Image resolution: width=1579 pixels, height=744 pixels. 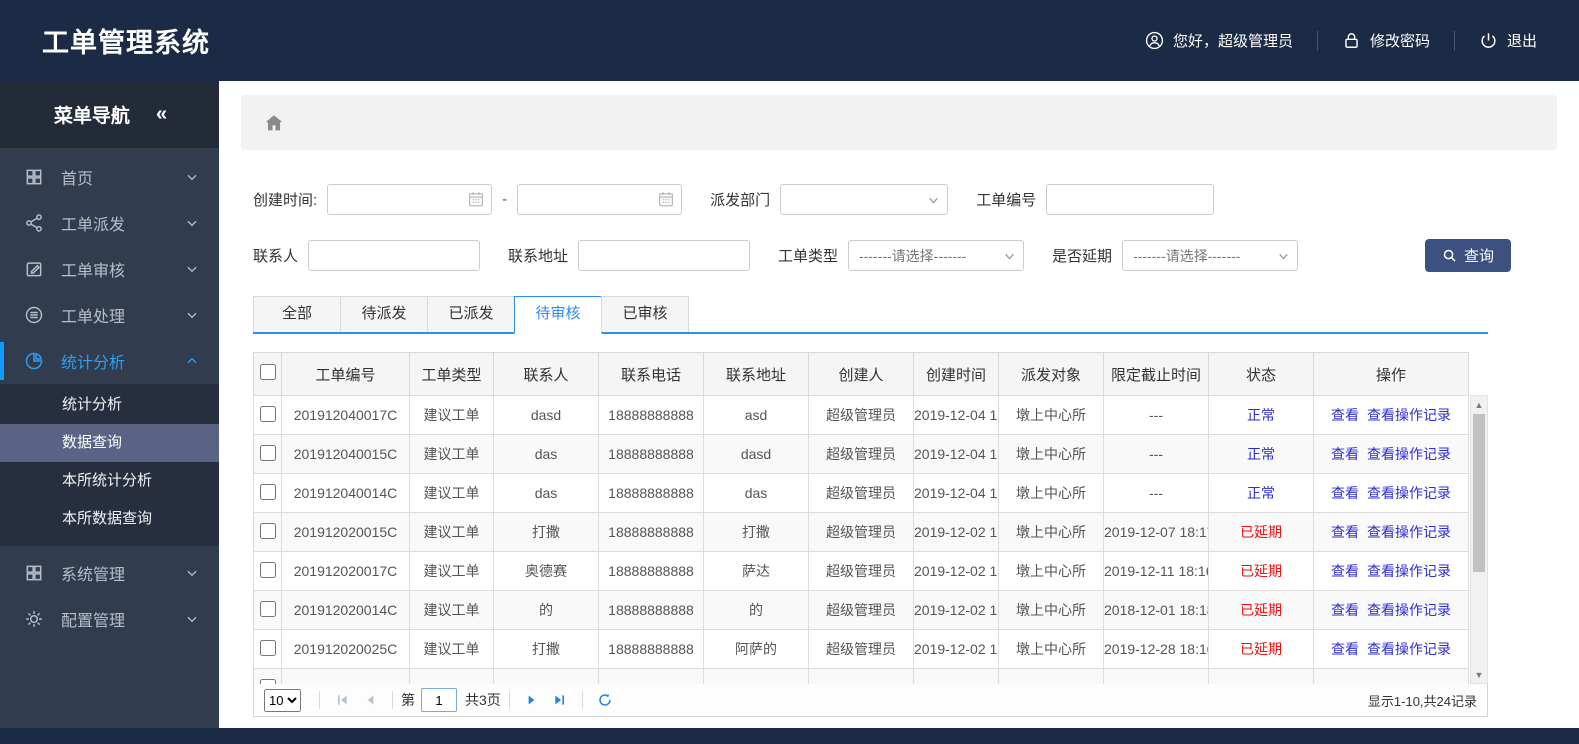 I want to click on refresh-icon, so click(x=605, y=700).